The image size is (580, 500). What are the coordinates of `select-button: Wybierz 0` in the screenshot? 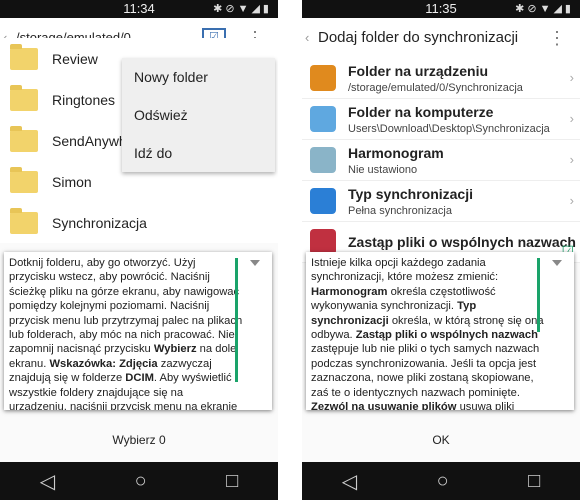 It's located at (139, 440).